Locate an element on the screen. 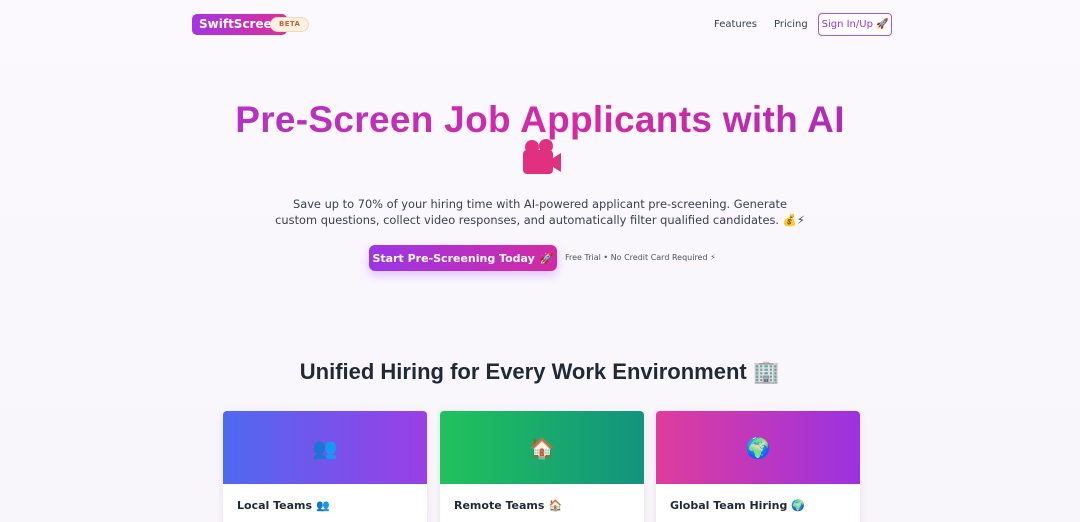 Image resolution: width=1080 pixels, height=522 pixels. card-local-teams: 👥 Local Teams 👥 is located at coordinates (325, 466).